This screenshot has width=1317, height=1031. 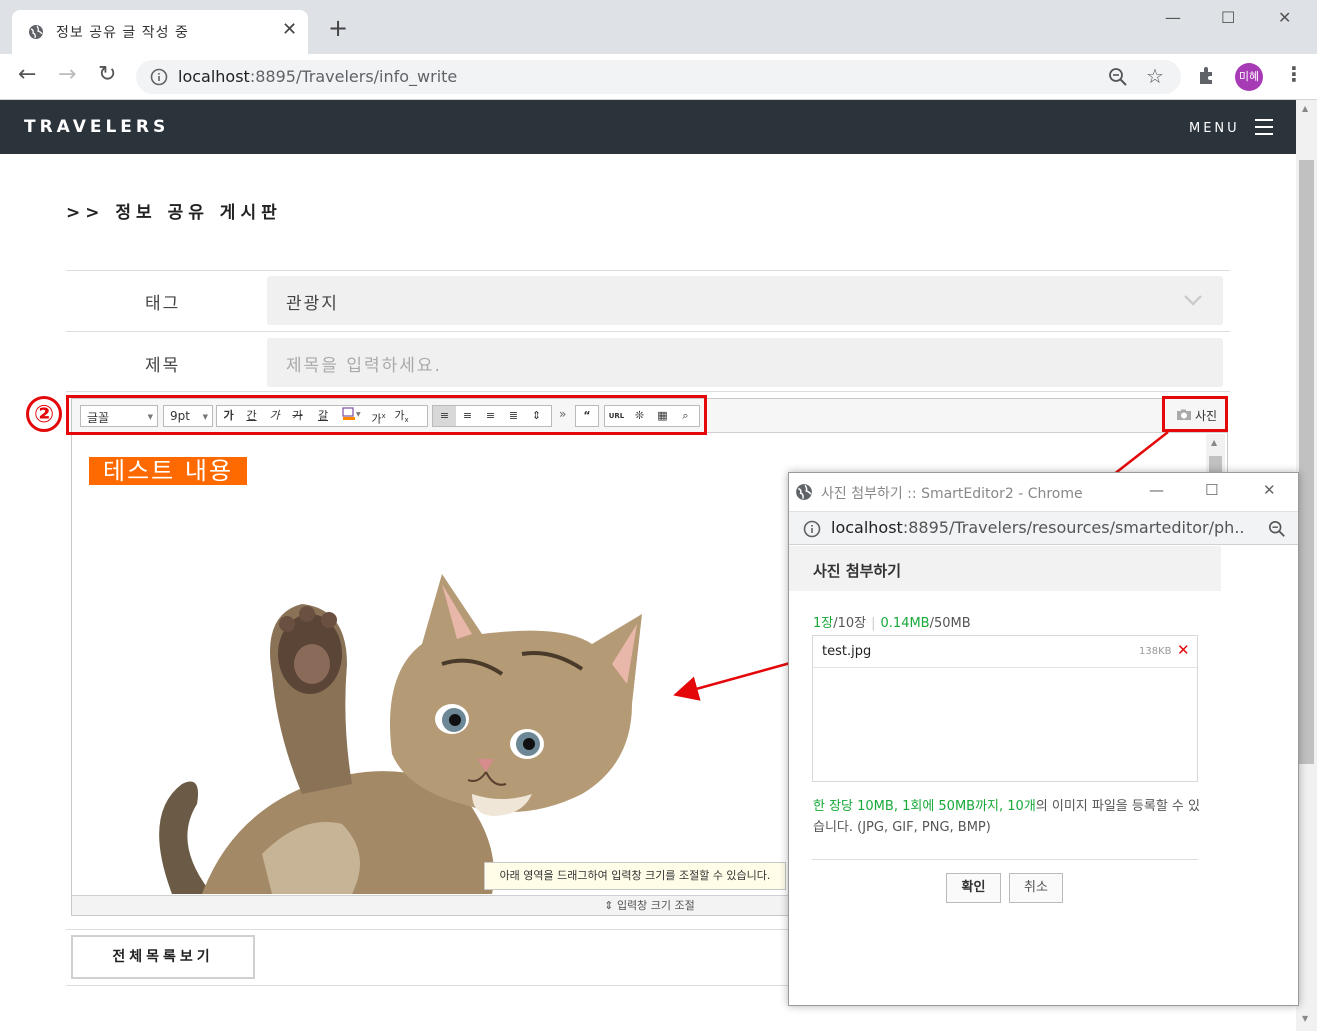 What do you see at coordinates (1264, 129) in the screenshot?
I see `hamburger-icon` at bounding box center [1264, 129].